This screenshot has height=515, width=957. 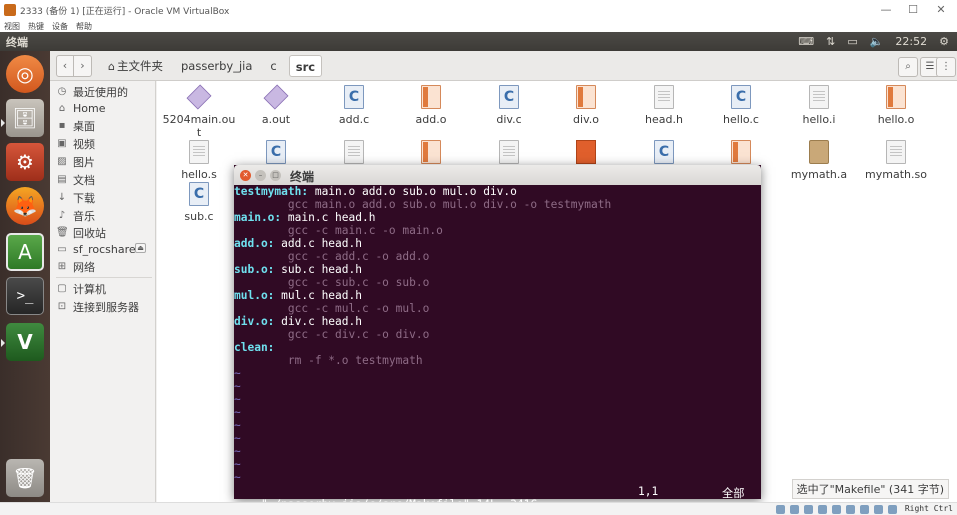 What do you see at coordinates (276, 97) in the screenshot?
I see `executable-icon` at bounding box center [276, 97].